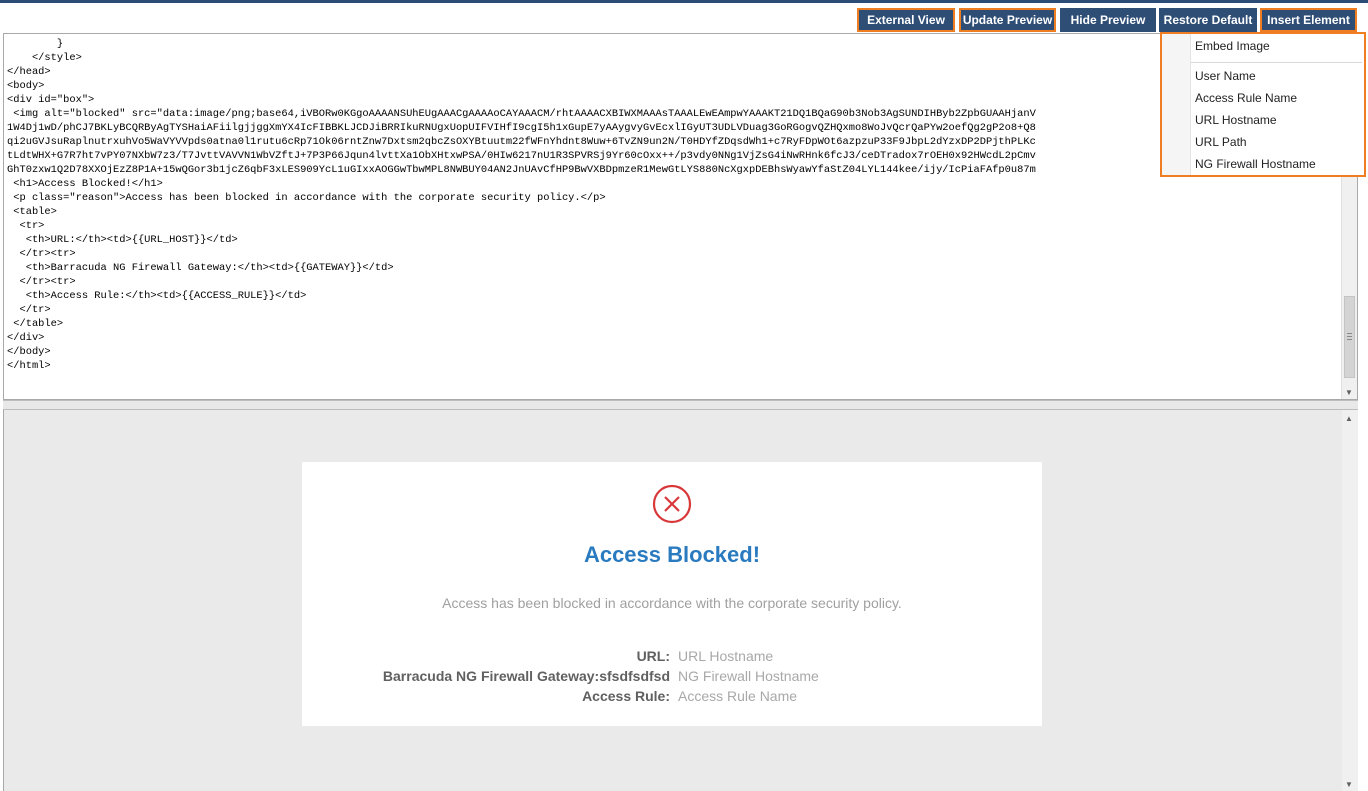 This screenshot has height=791, width=1368. I want to click on menu-item-ng-firewall-hostname: NG Firewall Hostname, so click(1255, 164).